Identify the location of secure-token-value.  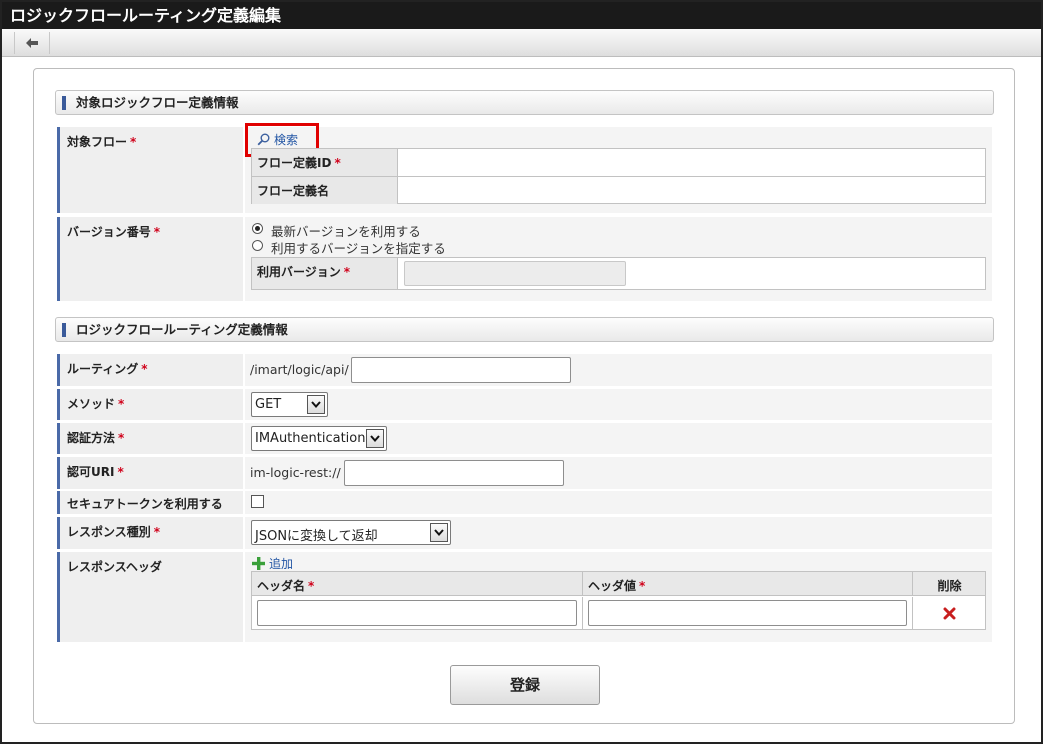
(618, 502).